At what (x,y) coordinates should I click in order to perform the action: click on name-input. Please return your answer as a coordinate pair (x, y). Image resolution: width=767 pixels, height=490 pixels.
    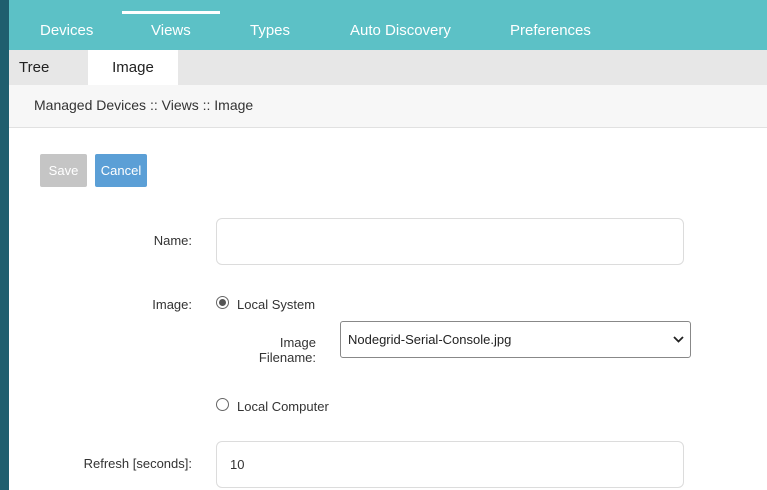
    Looking at the image, I should click on (450, 241).